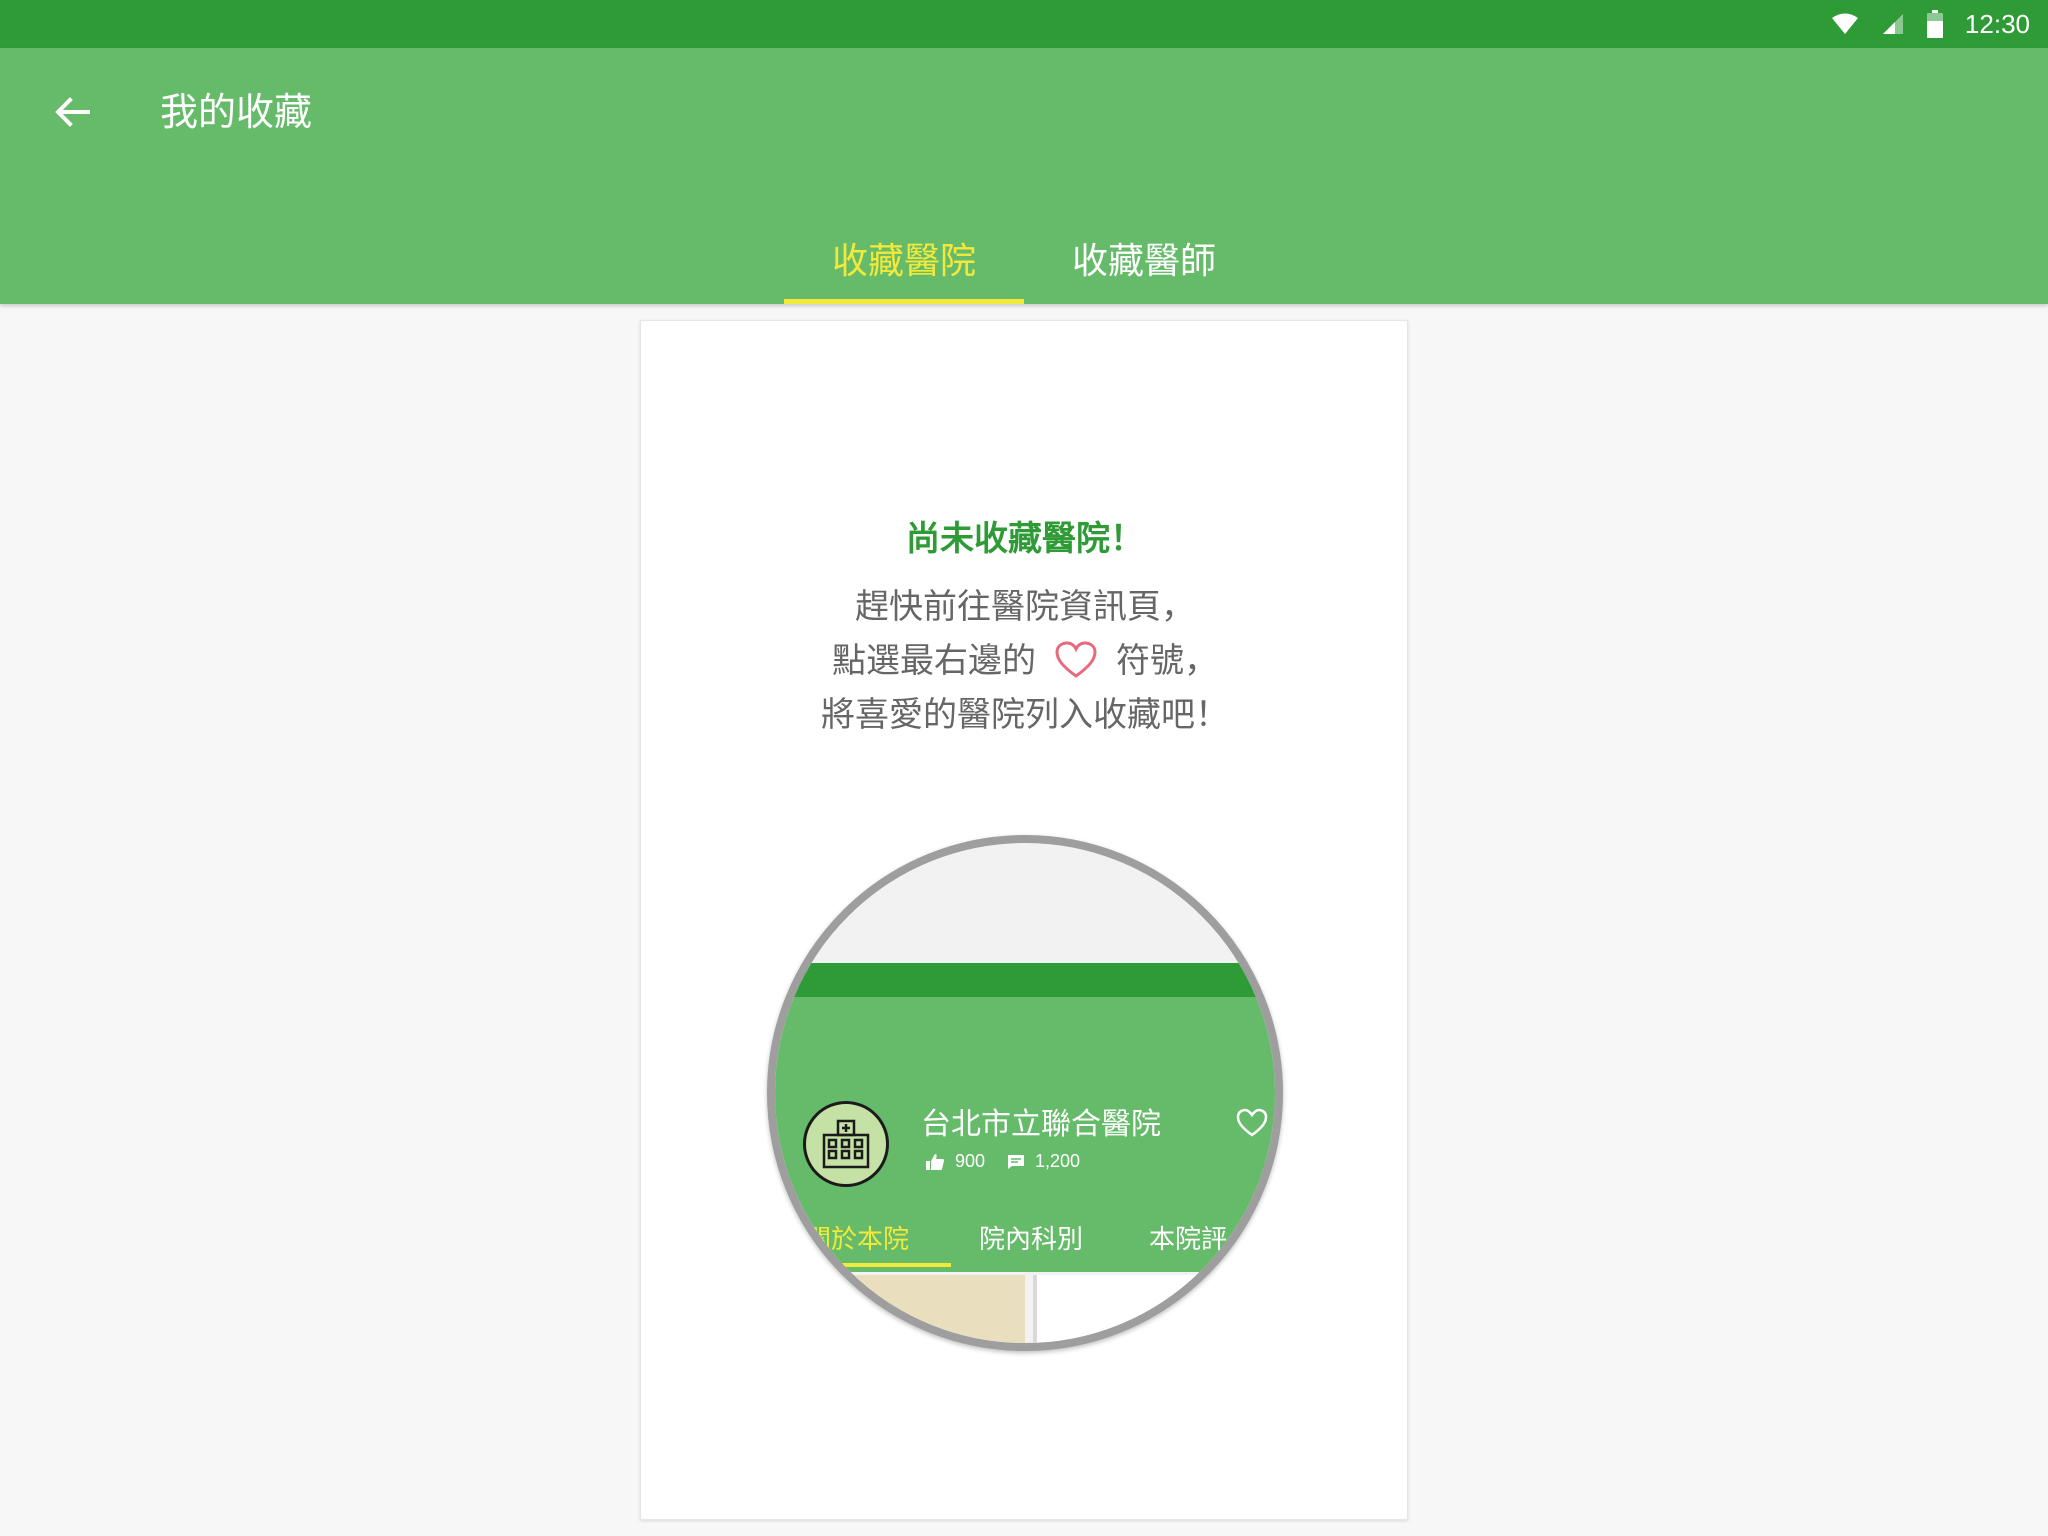 The image size is (2048, 1536). What do you see at coordinates (1016, 1161) in the screenshot?
I see `comment-icon` at bounding box center [1016, 1161].